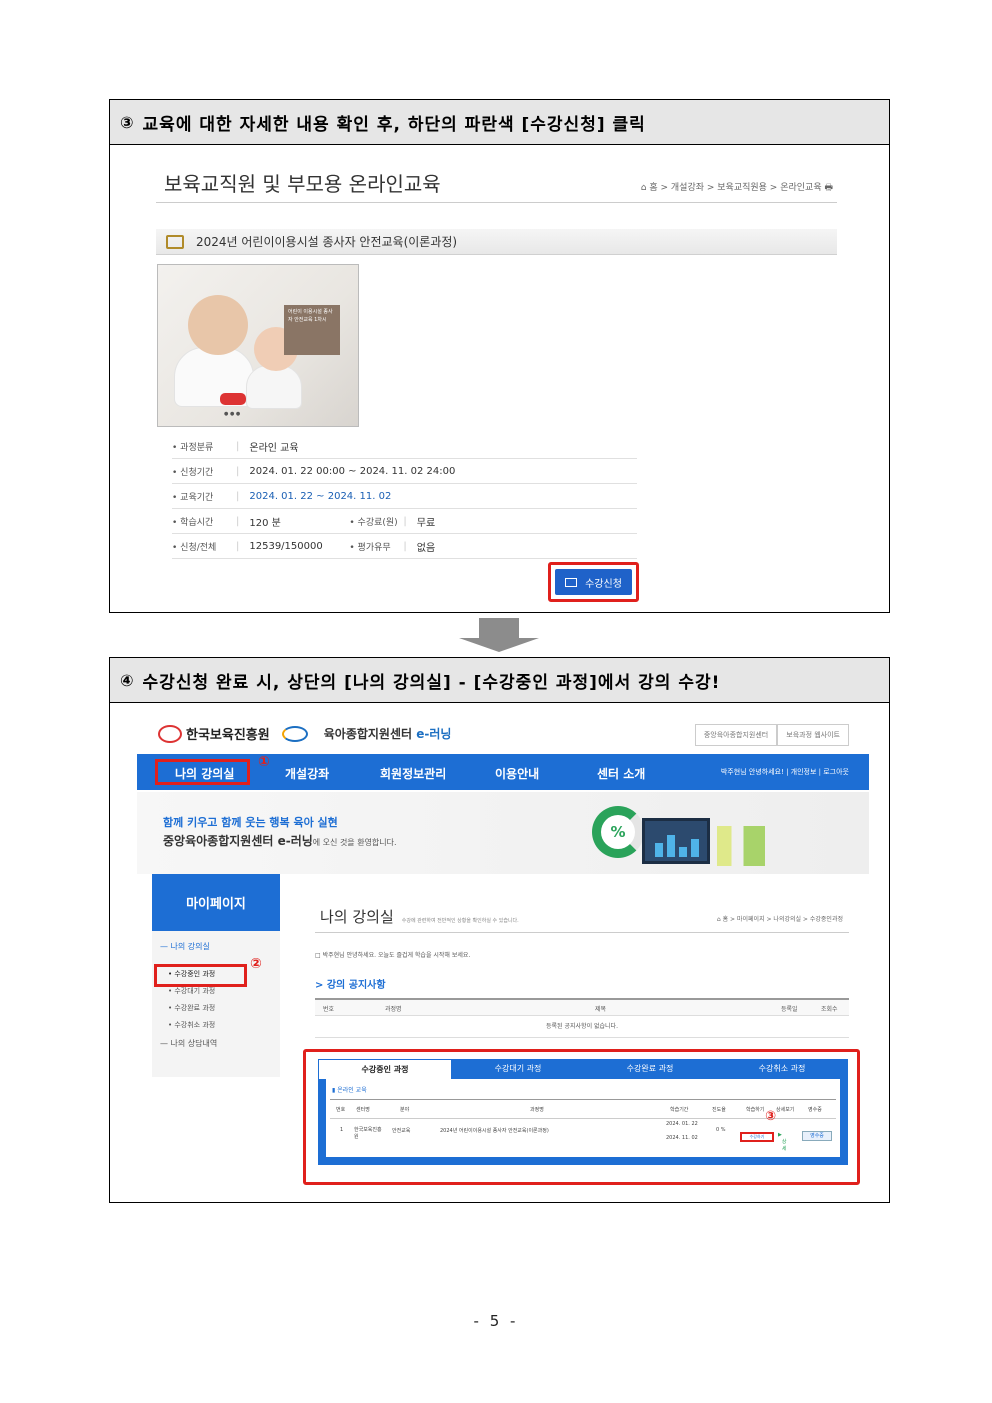 This screenshot has height=1403, width=992. I want to click on highlight-my-classroom, so click(202, 772).